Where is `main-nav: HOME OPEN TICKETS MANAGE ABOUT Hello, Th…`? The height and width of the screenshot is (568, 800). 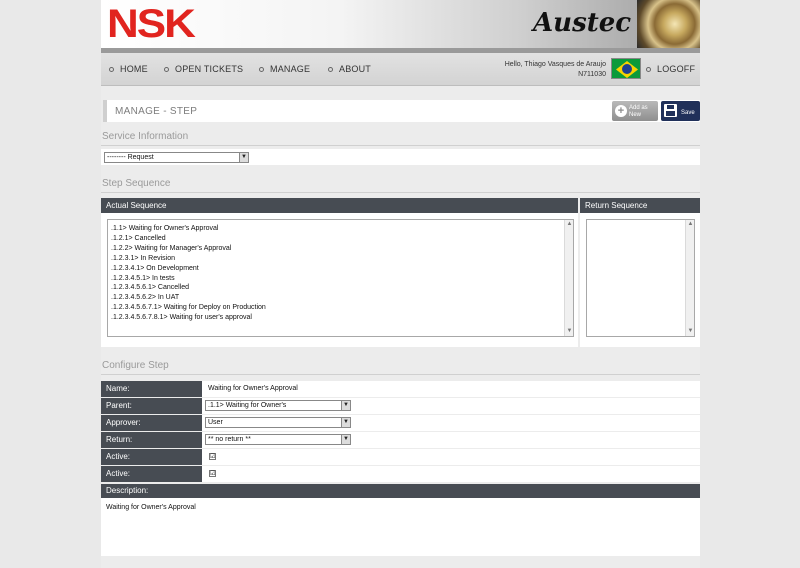 main-nav: HOME OPEN TICKETS MANAGE ABOUT Hello, Th… is located at coordinates (400, 69).